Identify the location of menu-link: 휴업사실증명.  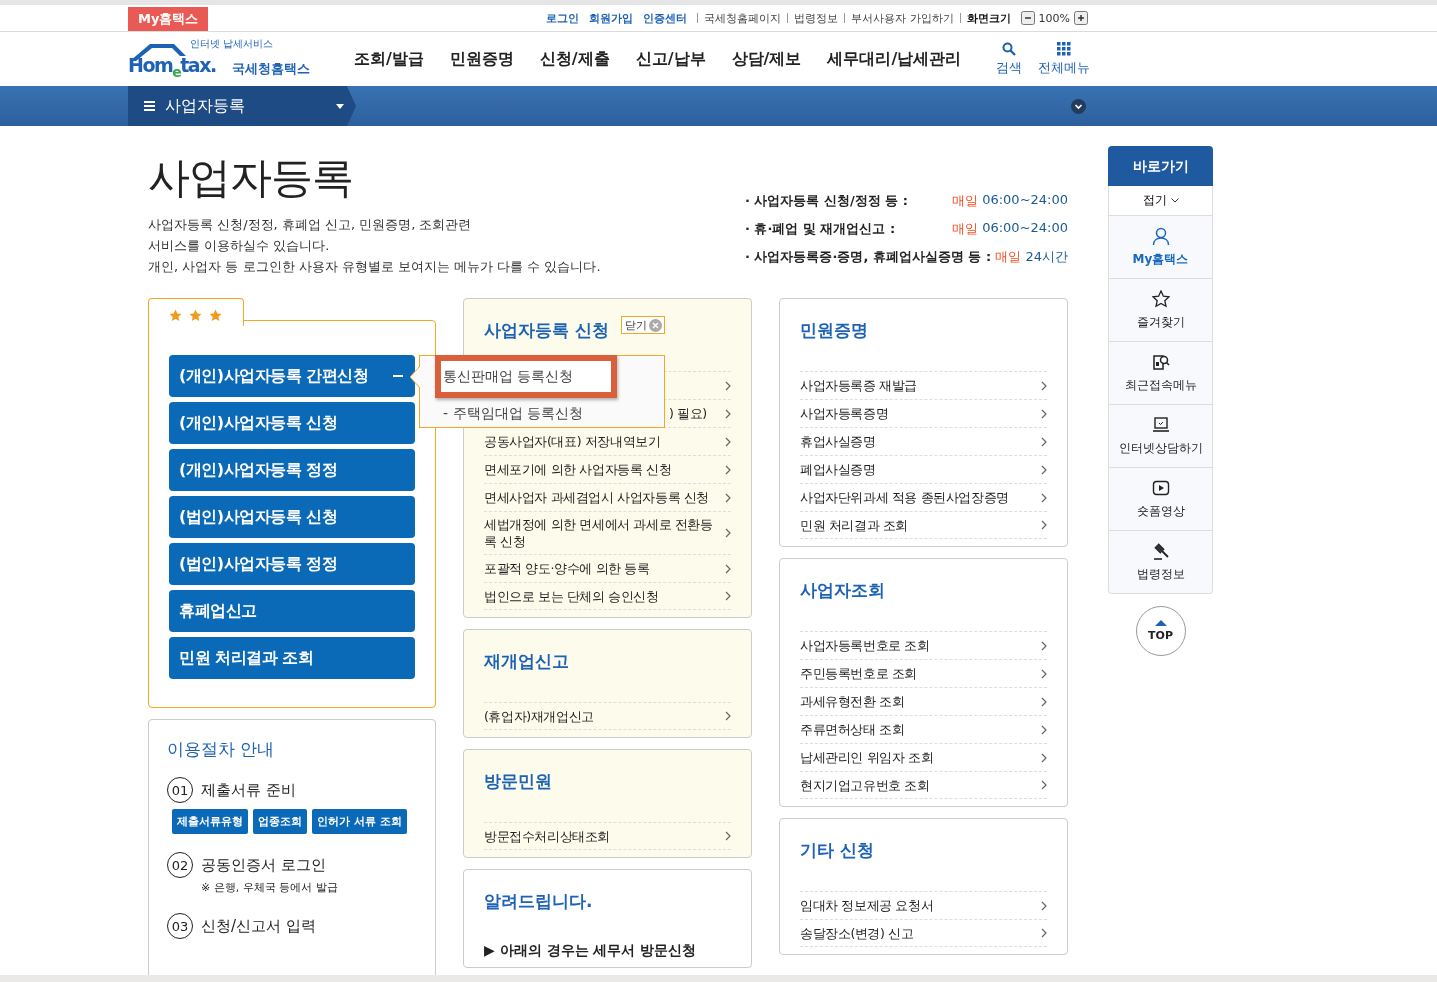
(838, 441).